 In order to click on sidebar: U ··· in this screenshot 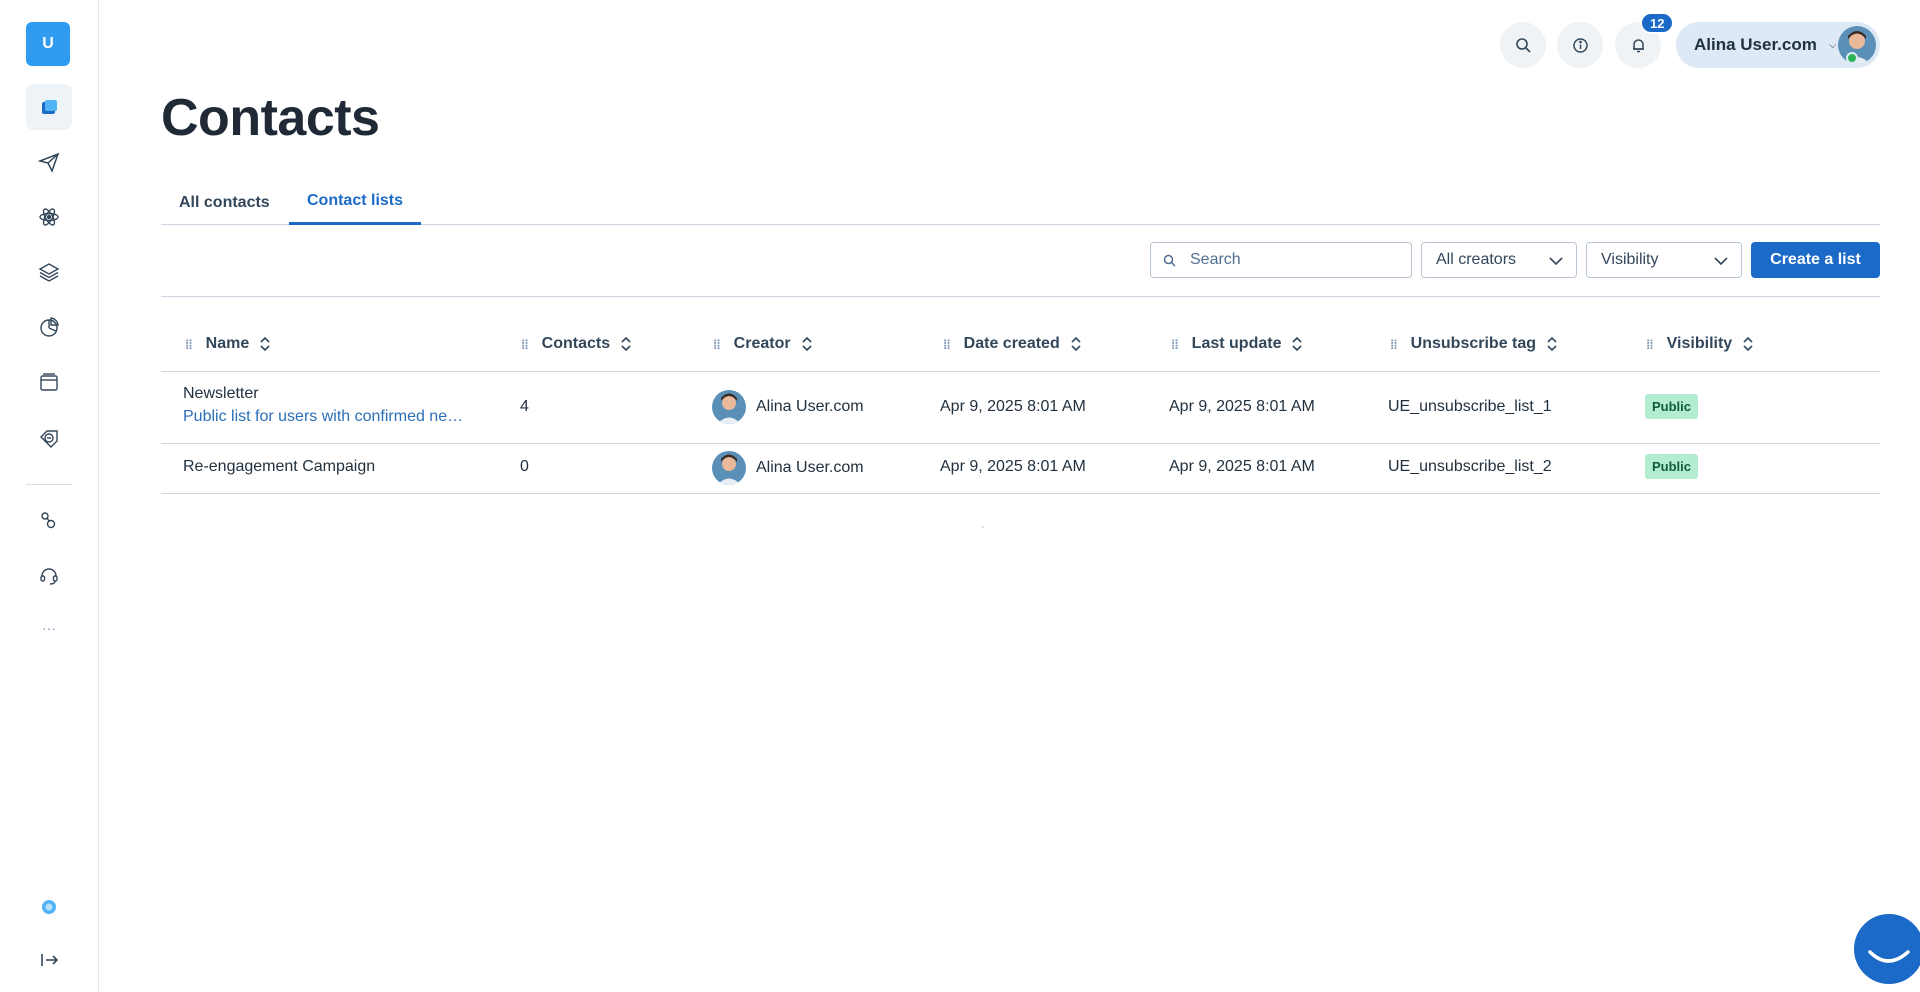, I will do `click(49, 496)`.